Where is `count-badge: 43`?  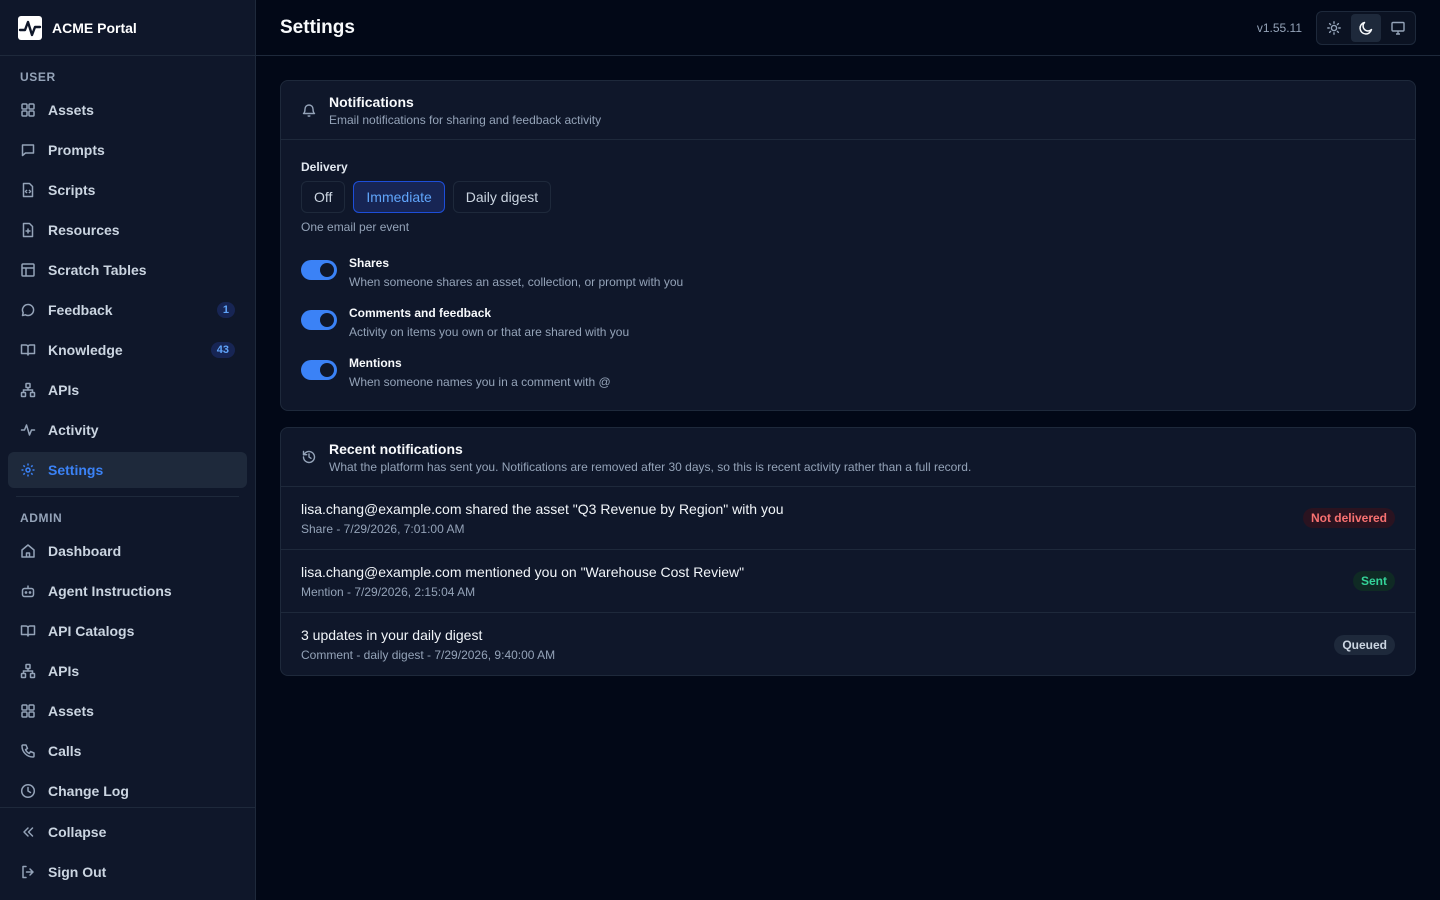 count-badge: 43 is located at coordinates (222, 350).